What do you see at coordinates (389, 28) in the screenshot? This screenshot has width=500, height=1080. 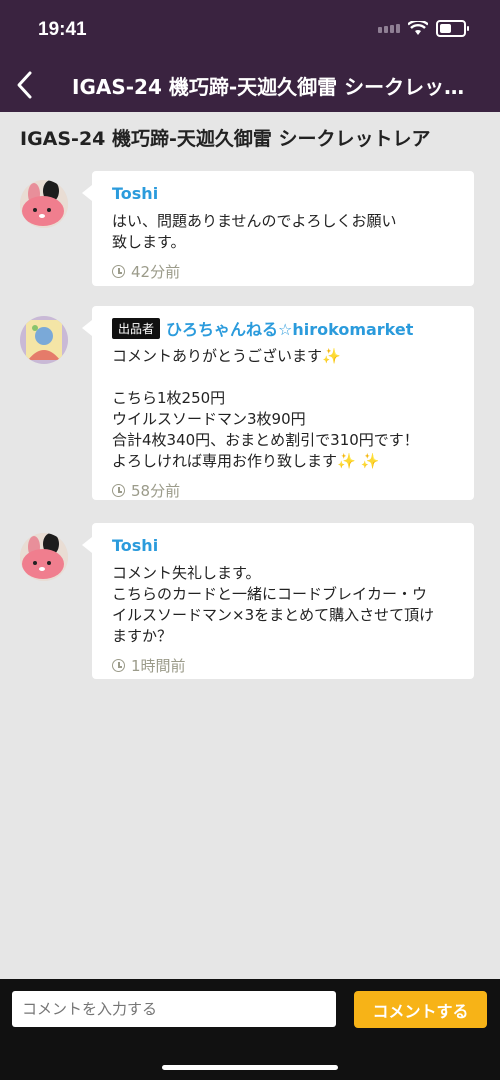 I see `signal-icon` at bounding box center [389, 28].